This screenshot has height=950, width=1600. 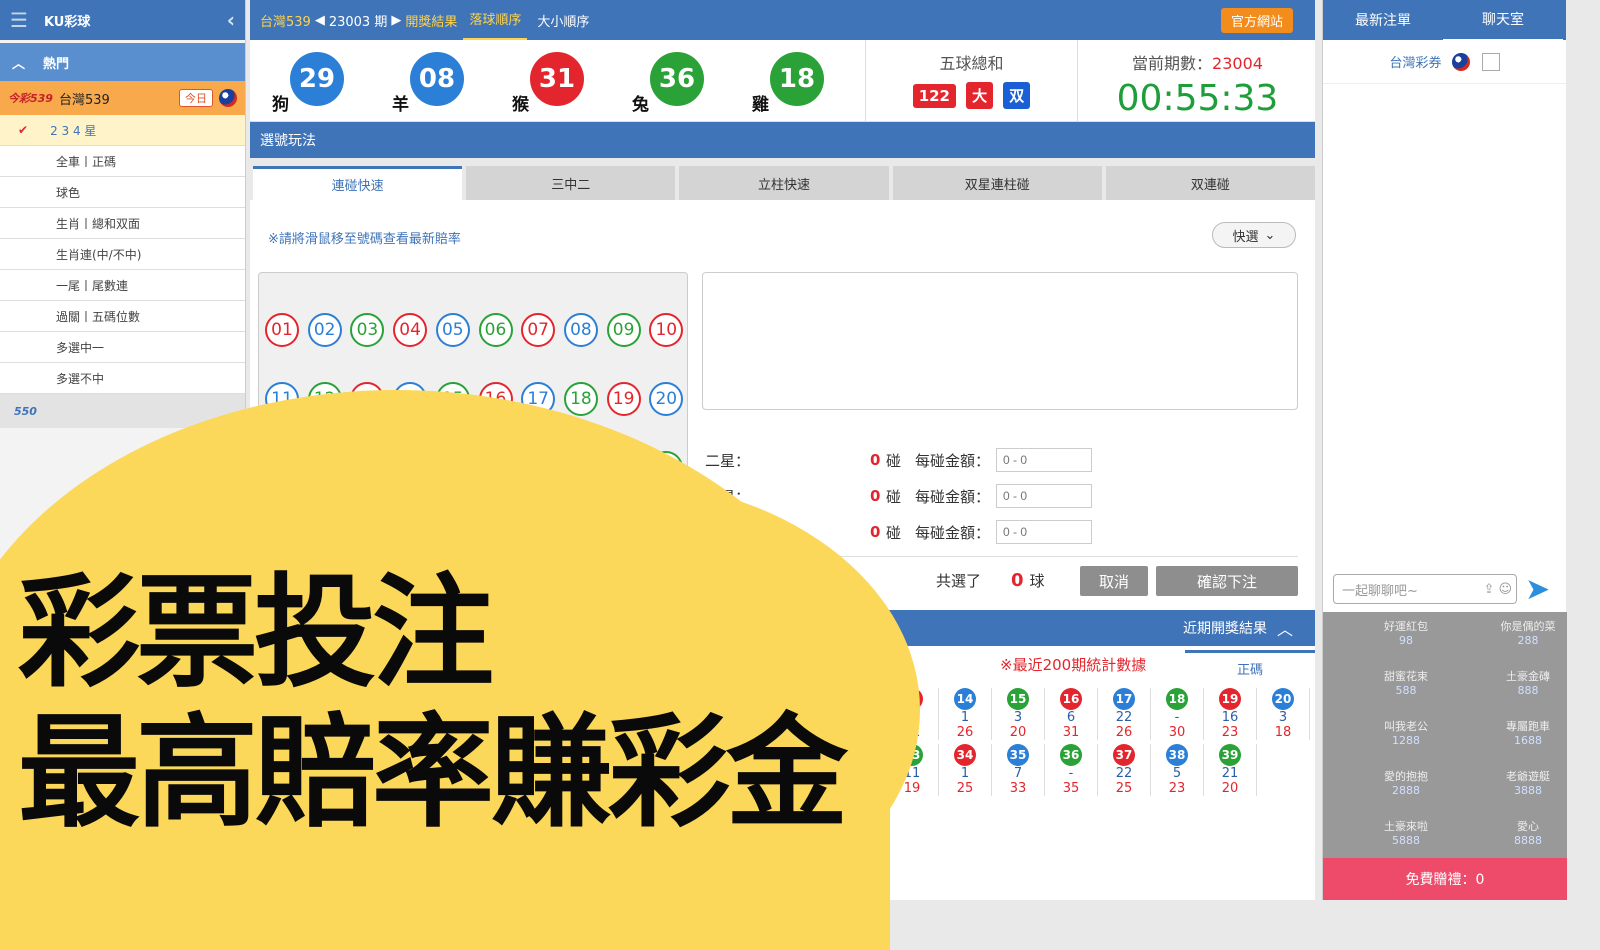 I want to click on gift-price: 288, so click(x=1528, y=640).